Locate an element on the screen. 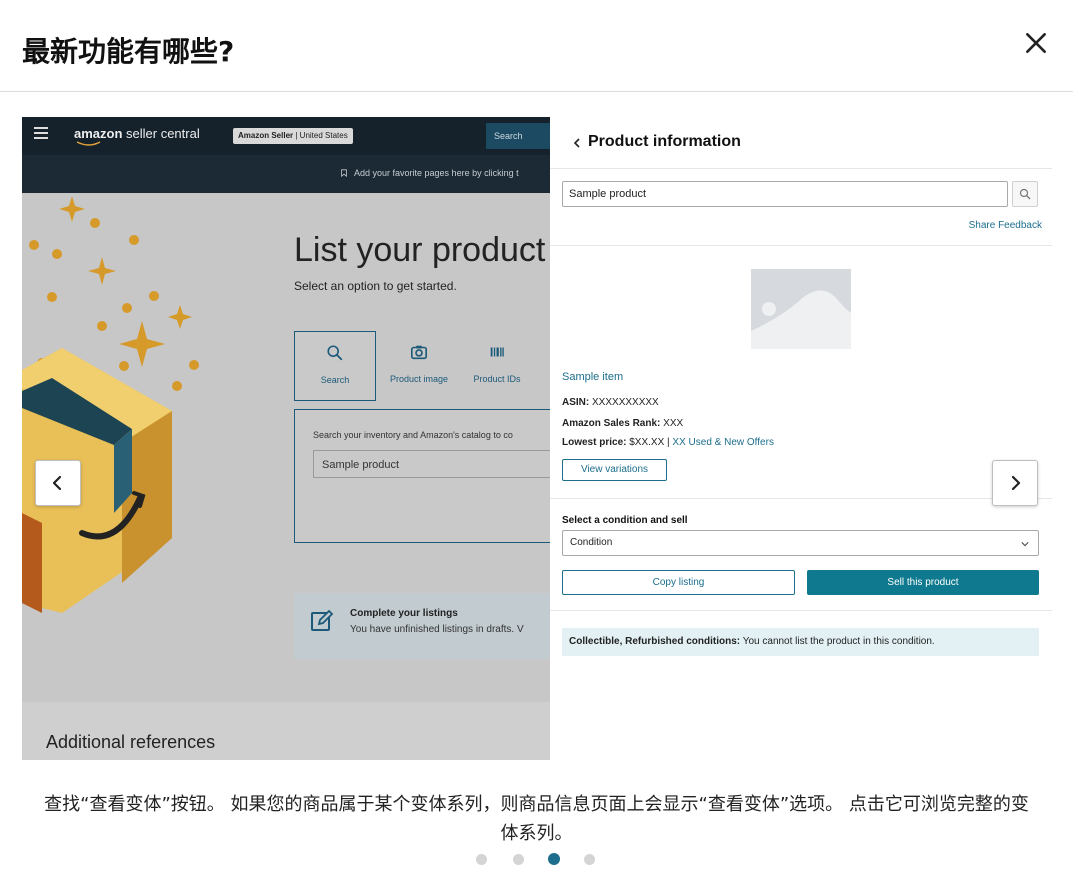 This screenshot has height=885, width=1073. account-switcher: Amazon Seller | United States is located at coordinates (293, 136).